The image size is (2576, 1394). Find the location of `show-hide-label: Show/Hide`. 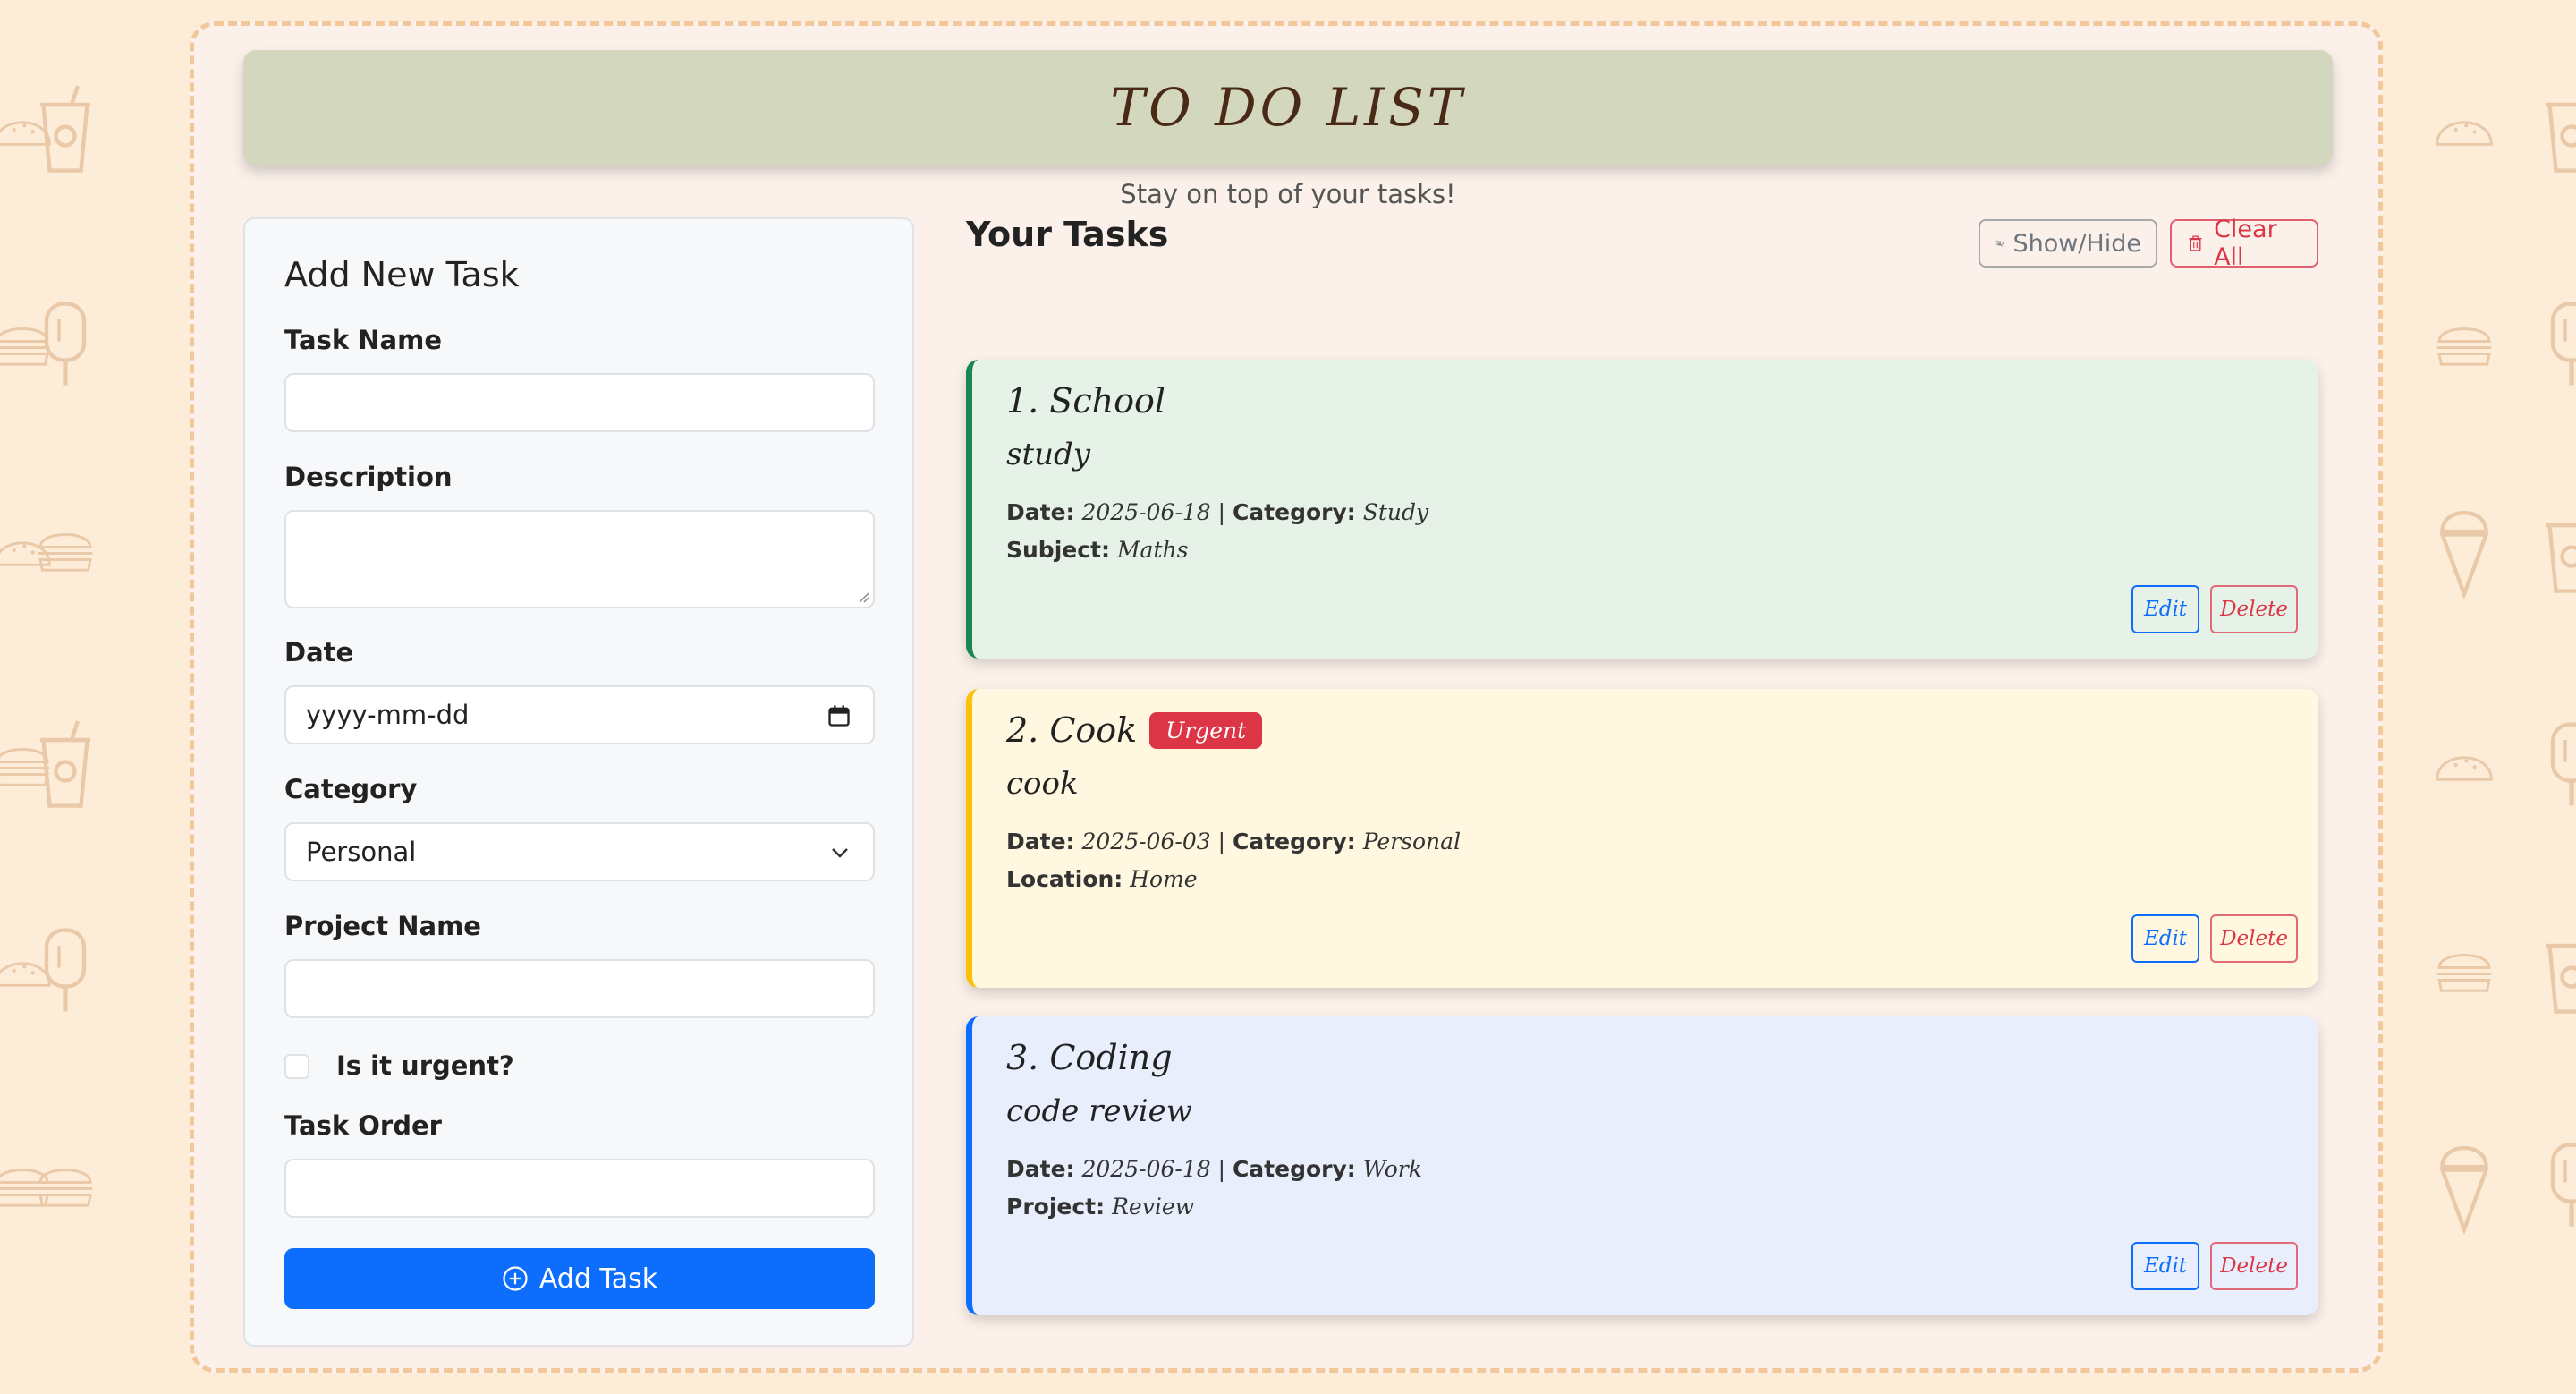

show-hide-label: Show/Hide is located at coordinates (2076, 243).